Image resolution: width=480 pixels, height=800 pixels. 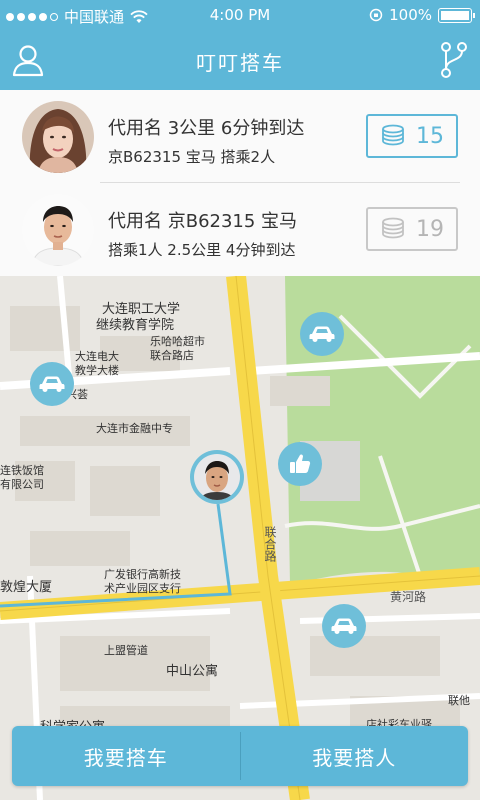 I want to click on map-label: 有限公司, so click(x=22, y=484).